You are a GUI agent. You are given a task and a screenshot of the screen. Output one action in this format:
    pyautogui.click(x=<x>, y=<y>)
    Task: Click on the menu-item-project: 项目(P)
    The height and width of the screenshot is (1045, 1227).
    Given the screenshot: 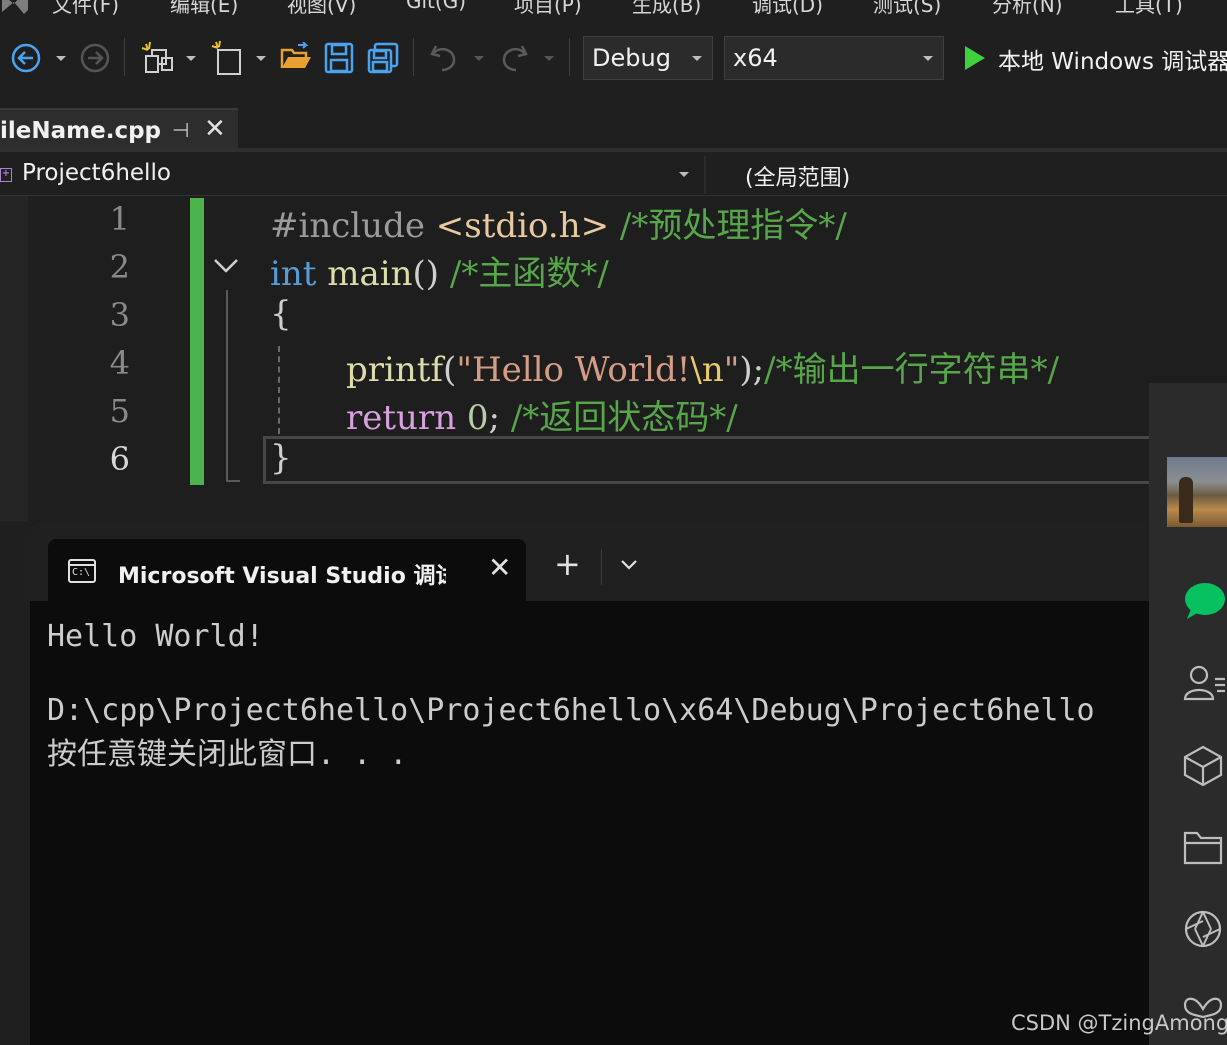 What is the action you would take?
    pyautogui.click(x=548, y=9)
    